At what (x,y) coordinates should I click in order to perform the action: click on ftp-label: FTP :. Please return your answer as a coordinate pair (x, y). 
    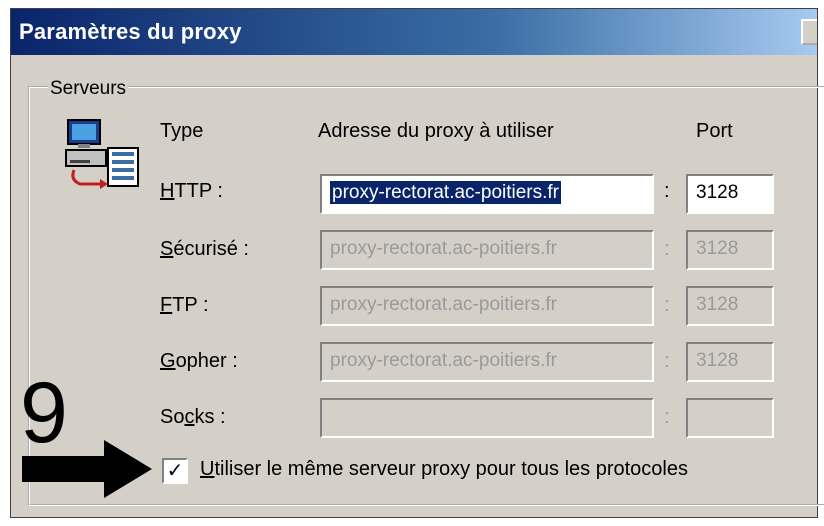
    Looking at the image, I should click on (184, 305).